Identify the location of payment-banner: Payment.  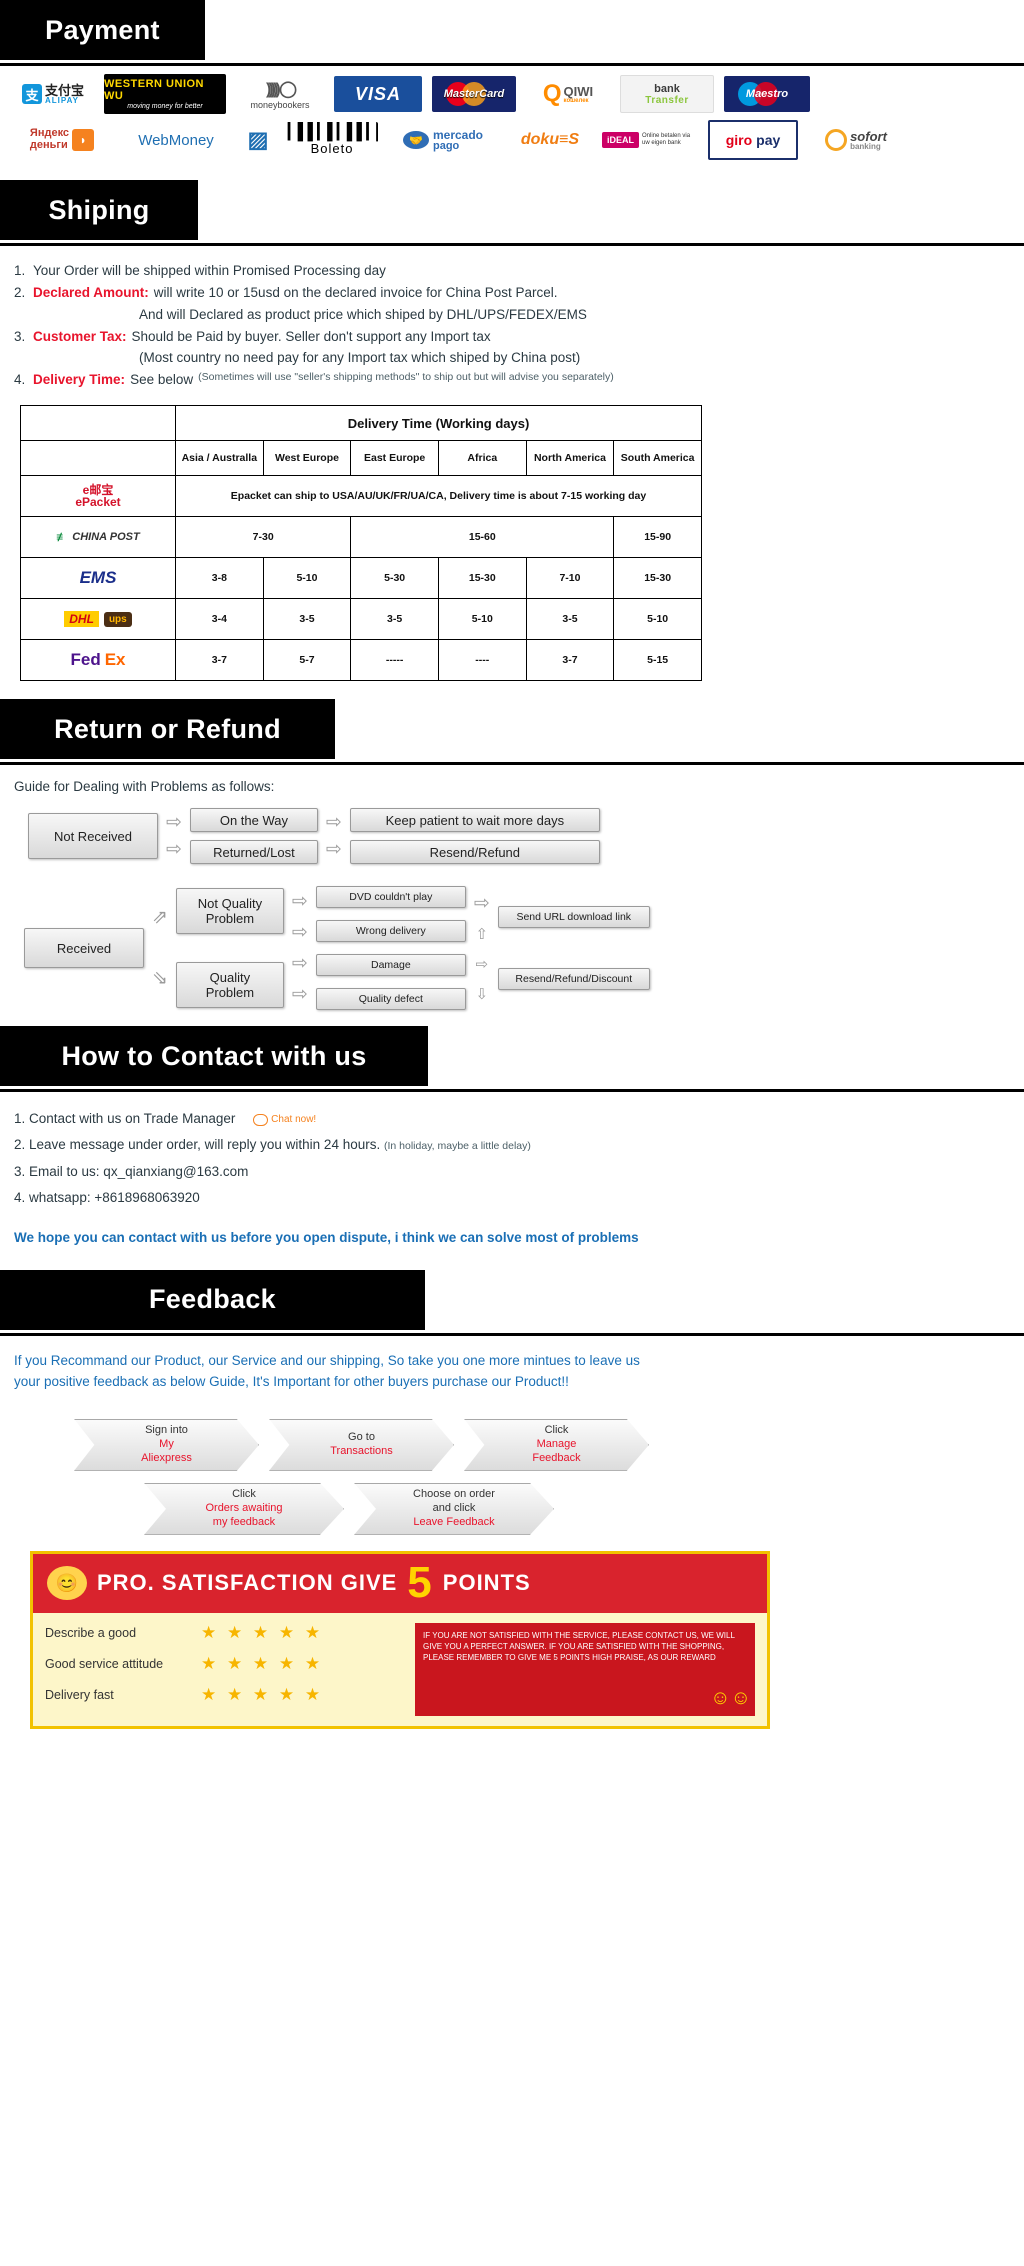
(512, 33).